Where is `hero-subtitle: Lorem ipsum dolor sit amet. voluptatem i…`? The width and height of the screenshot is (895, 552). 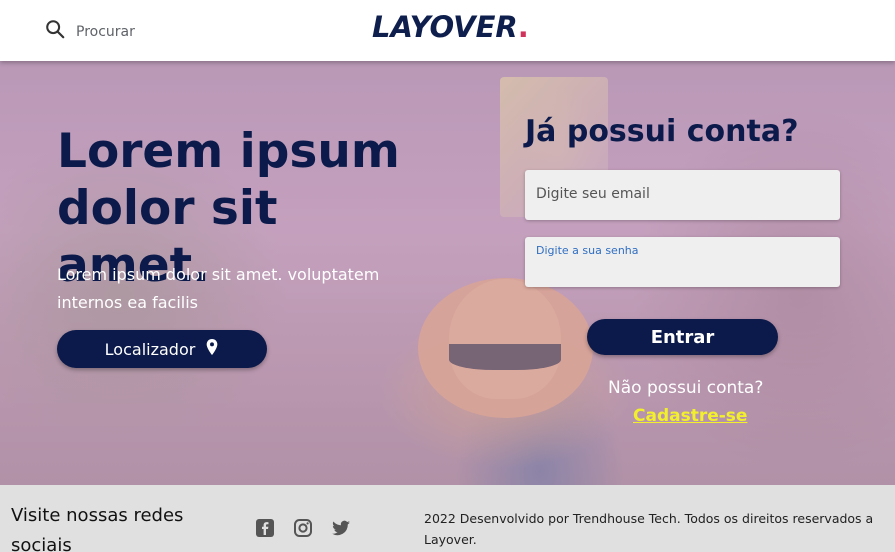
hero-subtitle: Lorem ipsum dolor sit amet. voluptatem i… is located at coordinates (218, 288).